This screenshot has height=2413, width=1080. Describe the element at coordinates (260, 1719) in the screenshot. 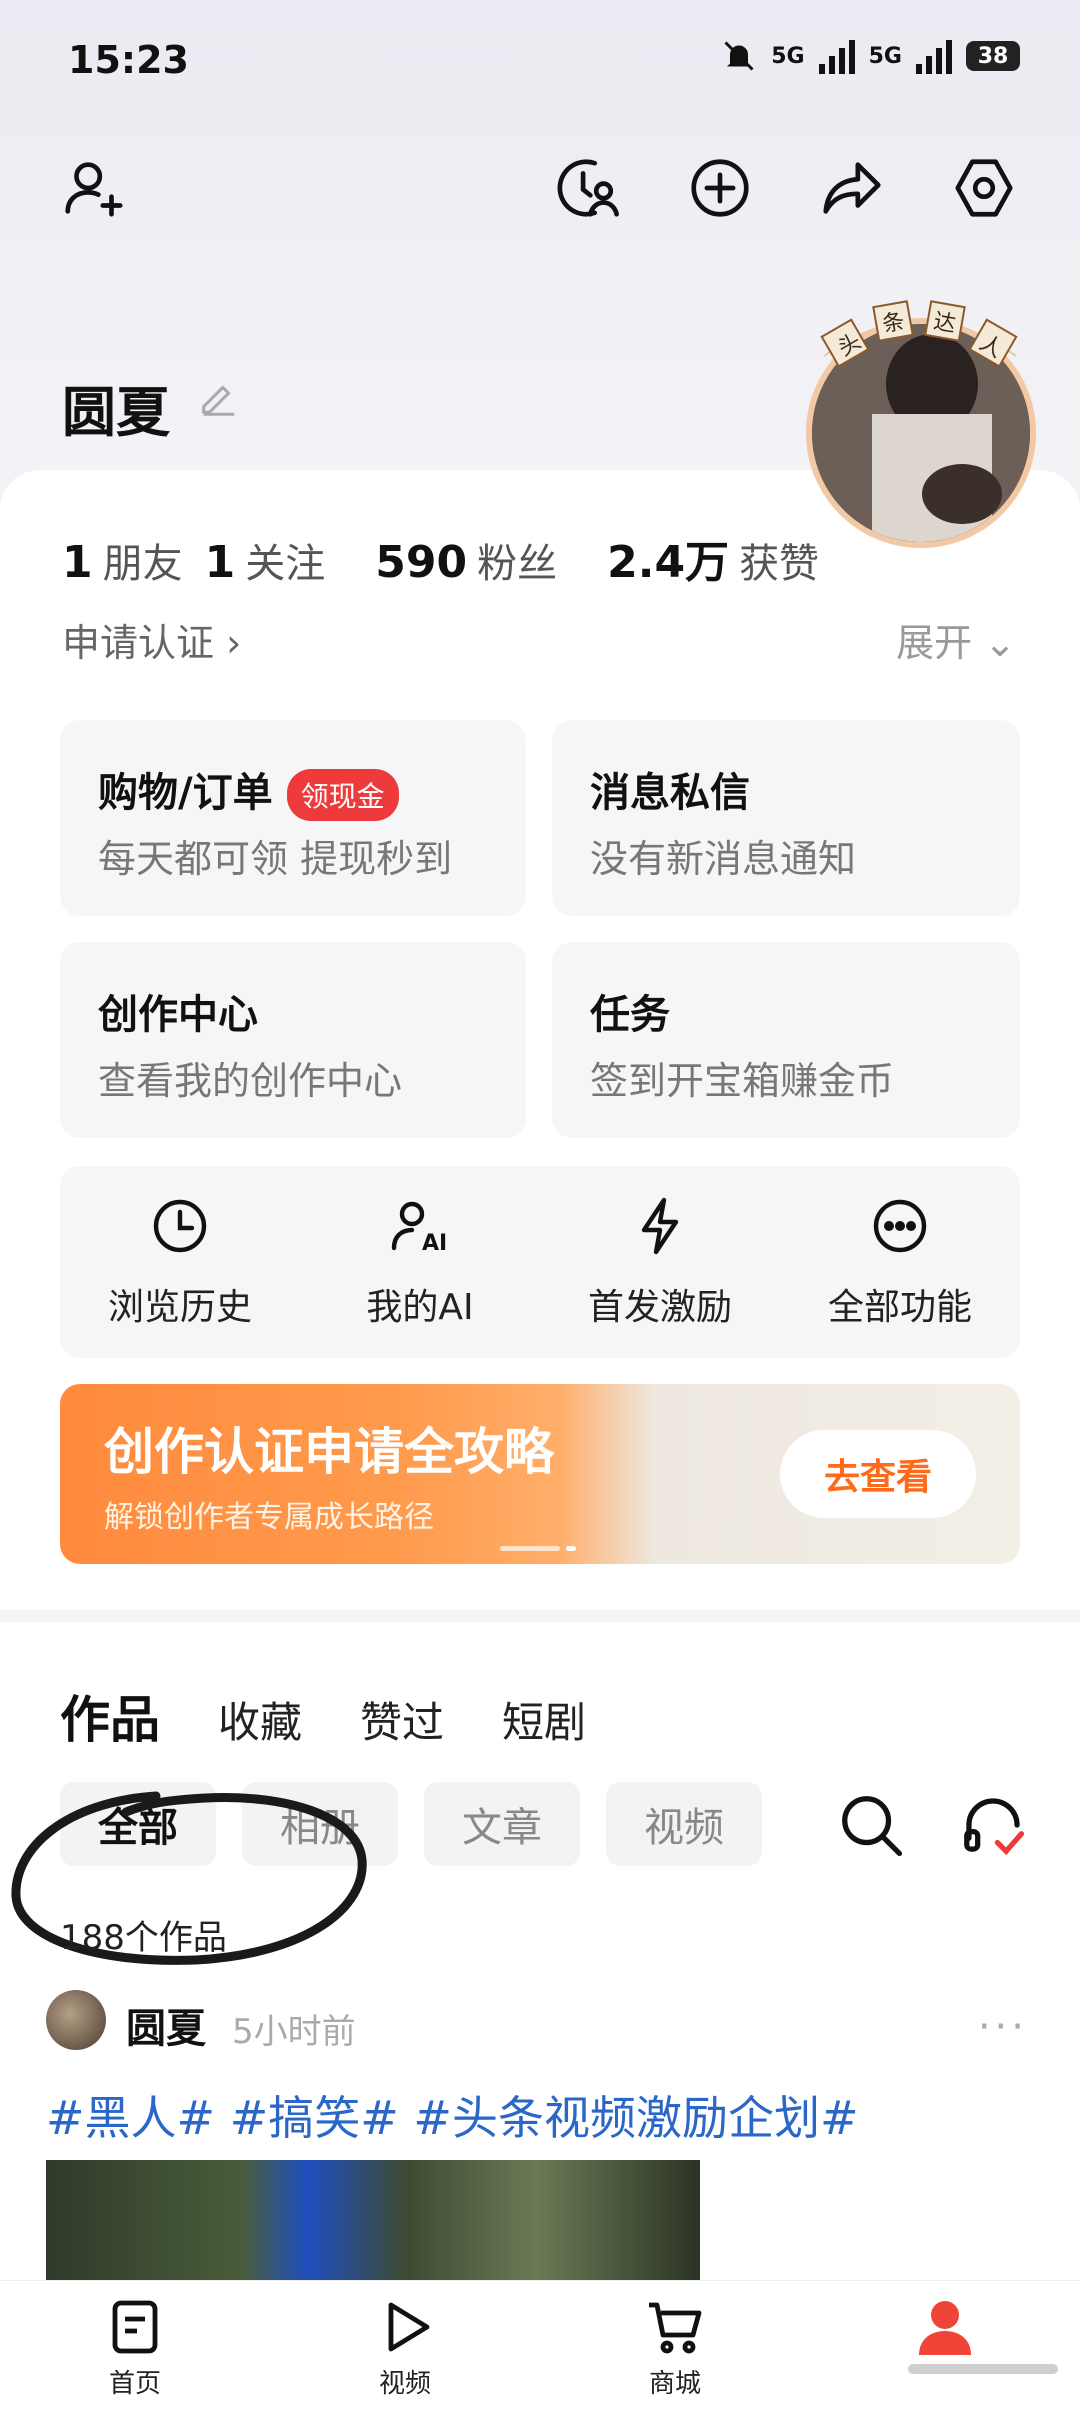

I see `tab-favorites: 收藏` at that location.